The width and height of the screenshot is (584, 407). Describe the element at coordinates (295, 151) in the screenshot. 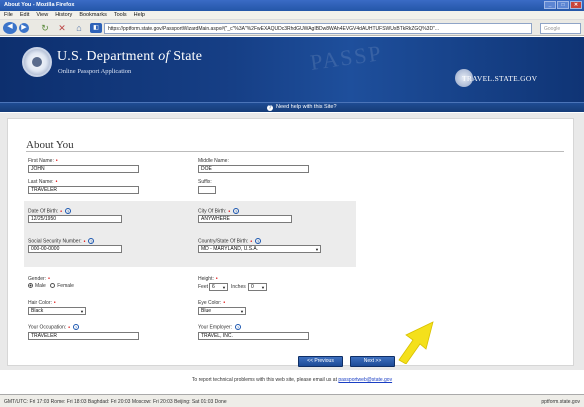

I see `title-divider` at that location.